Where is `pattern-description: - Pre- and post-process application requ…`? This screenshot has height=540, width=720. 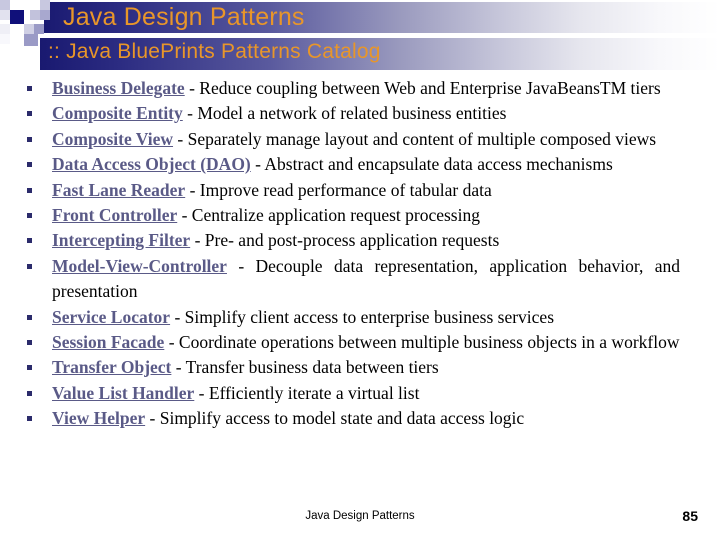 pattern-description: - Pre- and post-process application requ… is located at coordinates (345, 240).